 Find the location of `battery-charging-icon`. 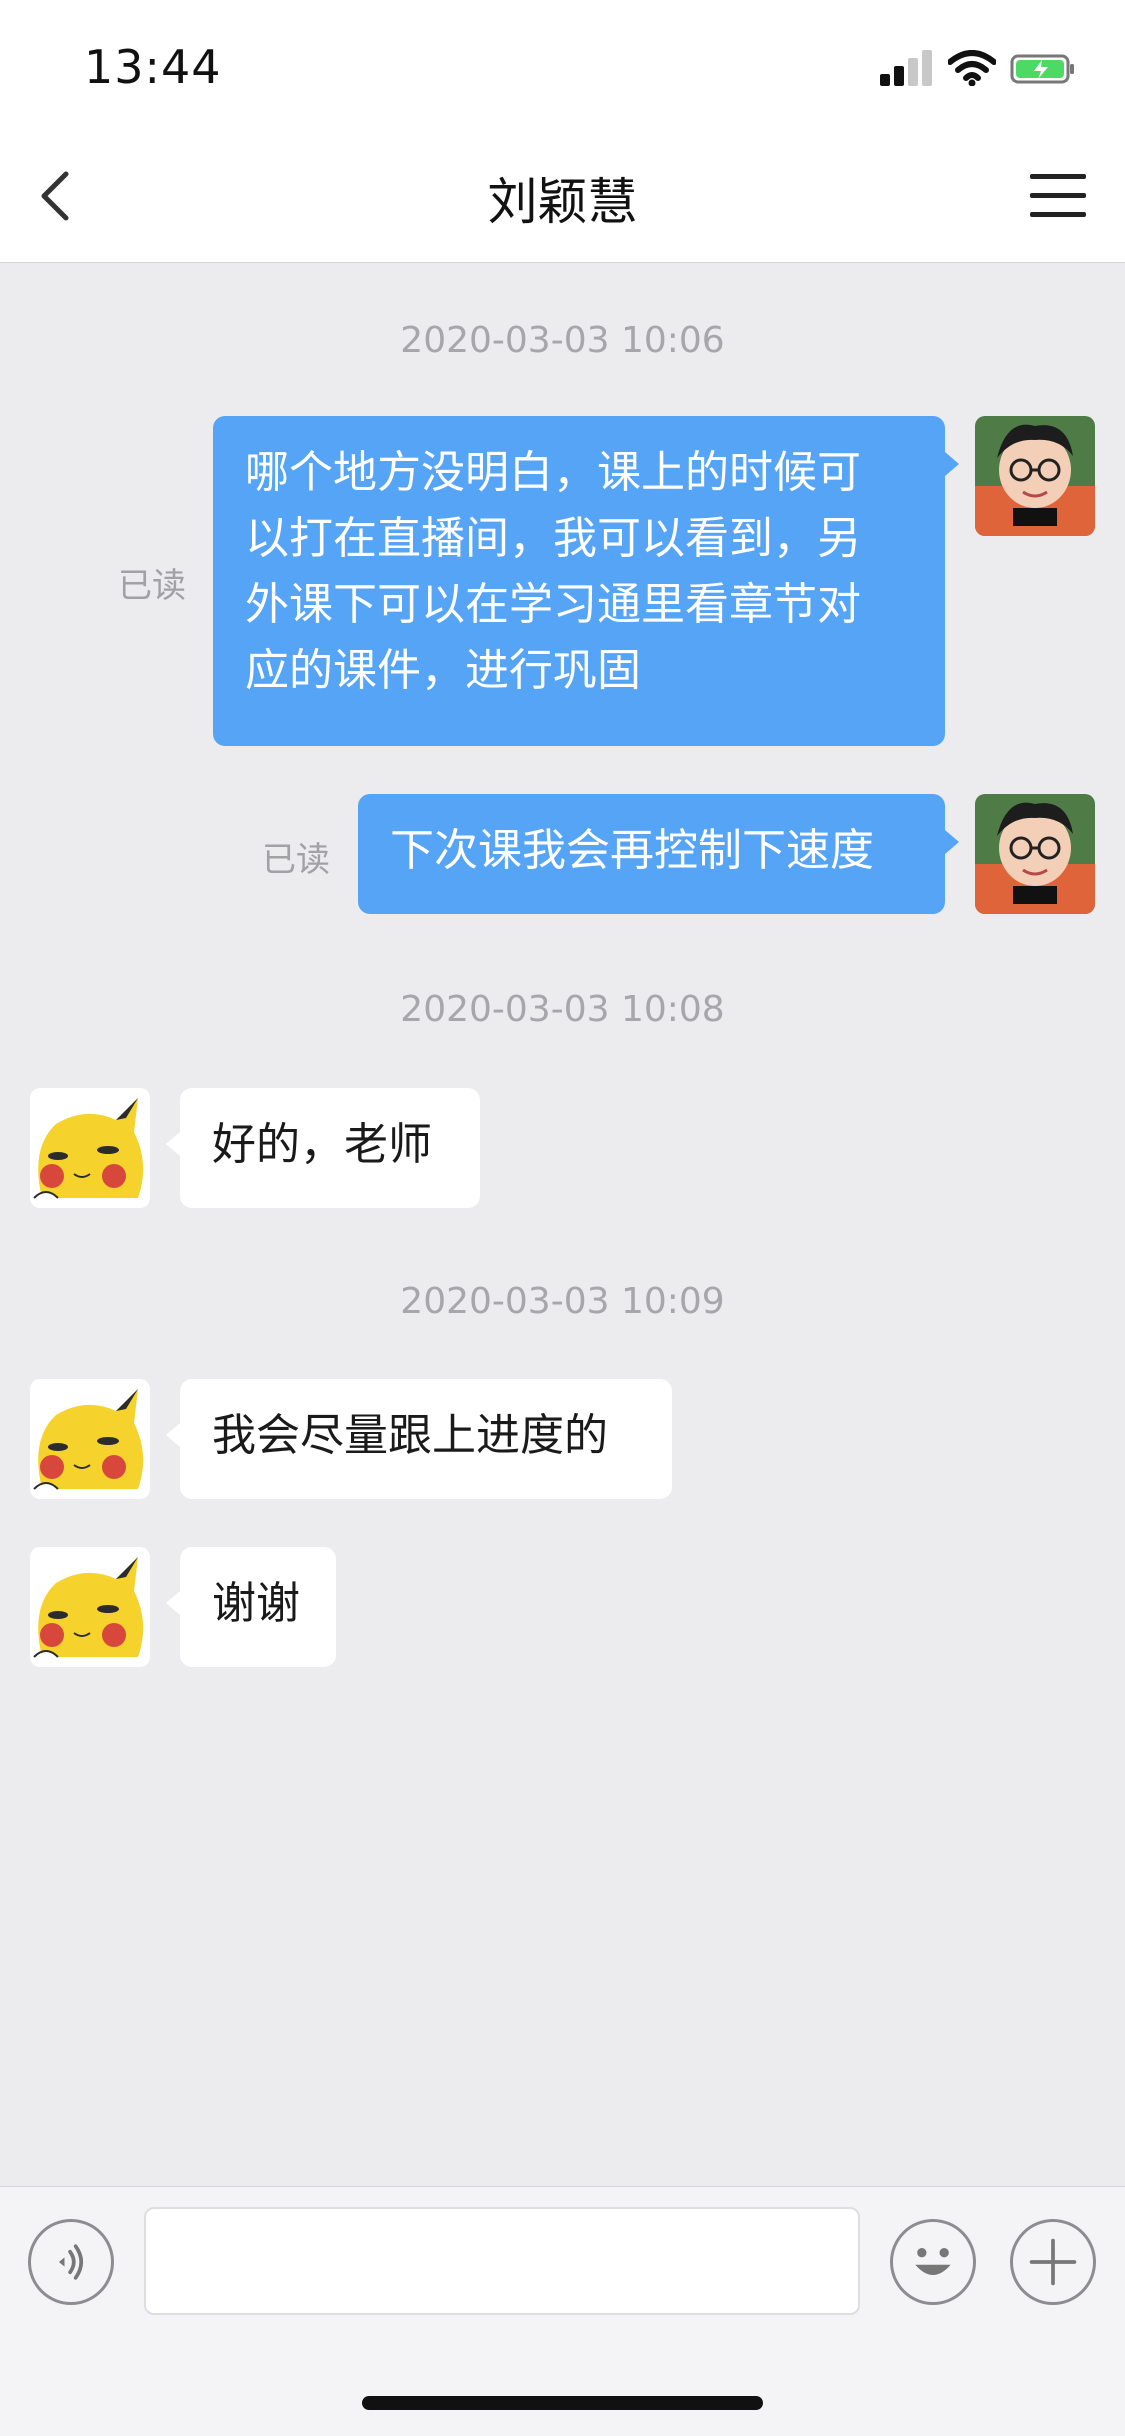

battery-charging-icon is located at coordinates (1042, 69).